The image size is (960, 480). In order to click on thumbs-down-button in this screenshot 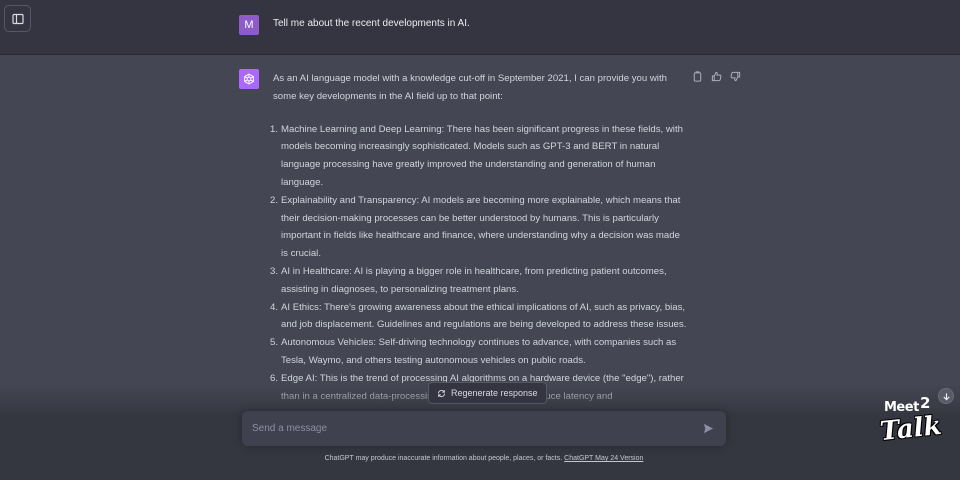, I will do `click(735, 76)`.